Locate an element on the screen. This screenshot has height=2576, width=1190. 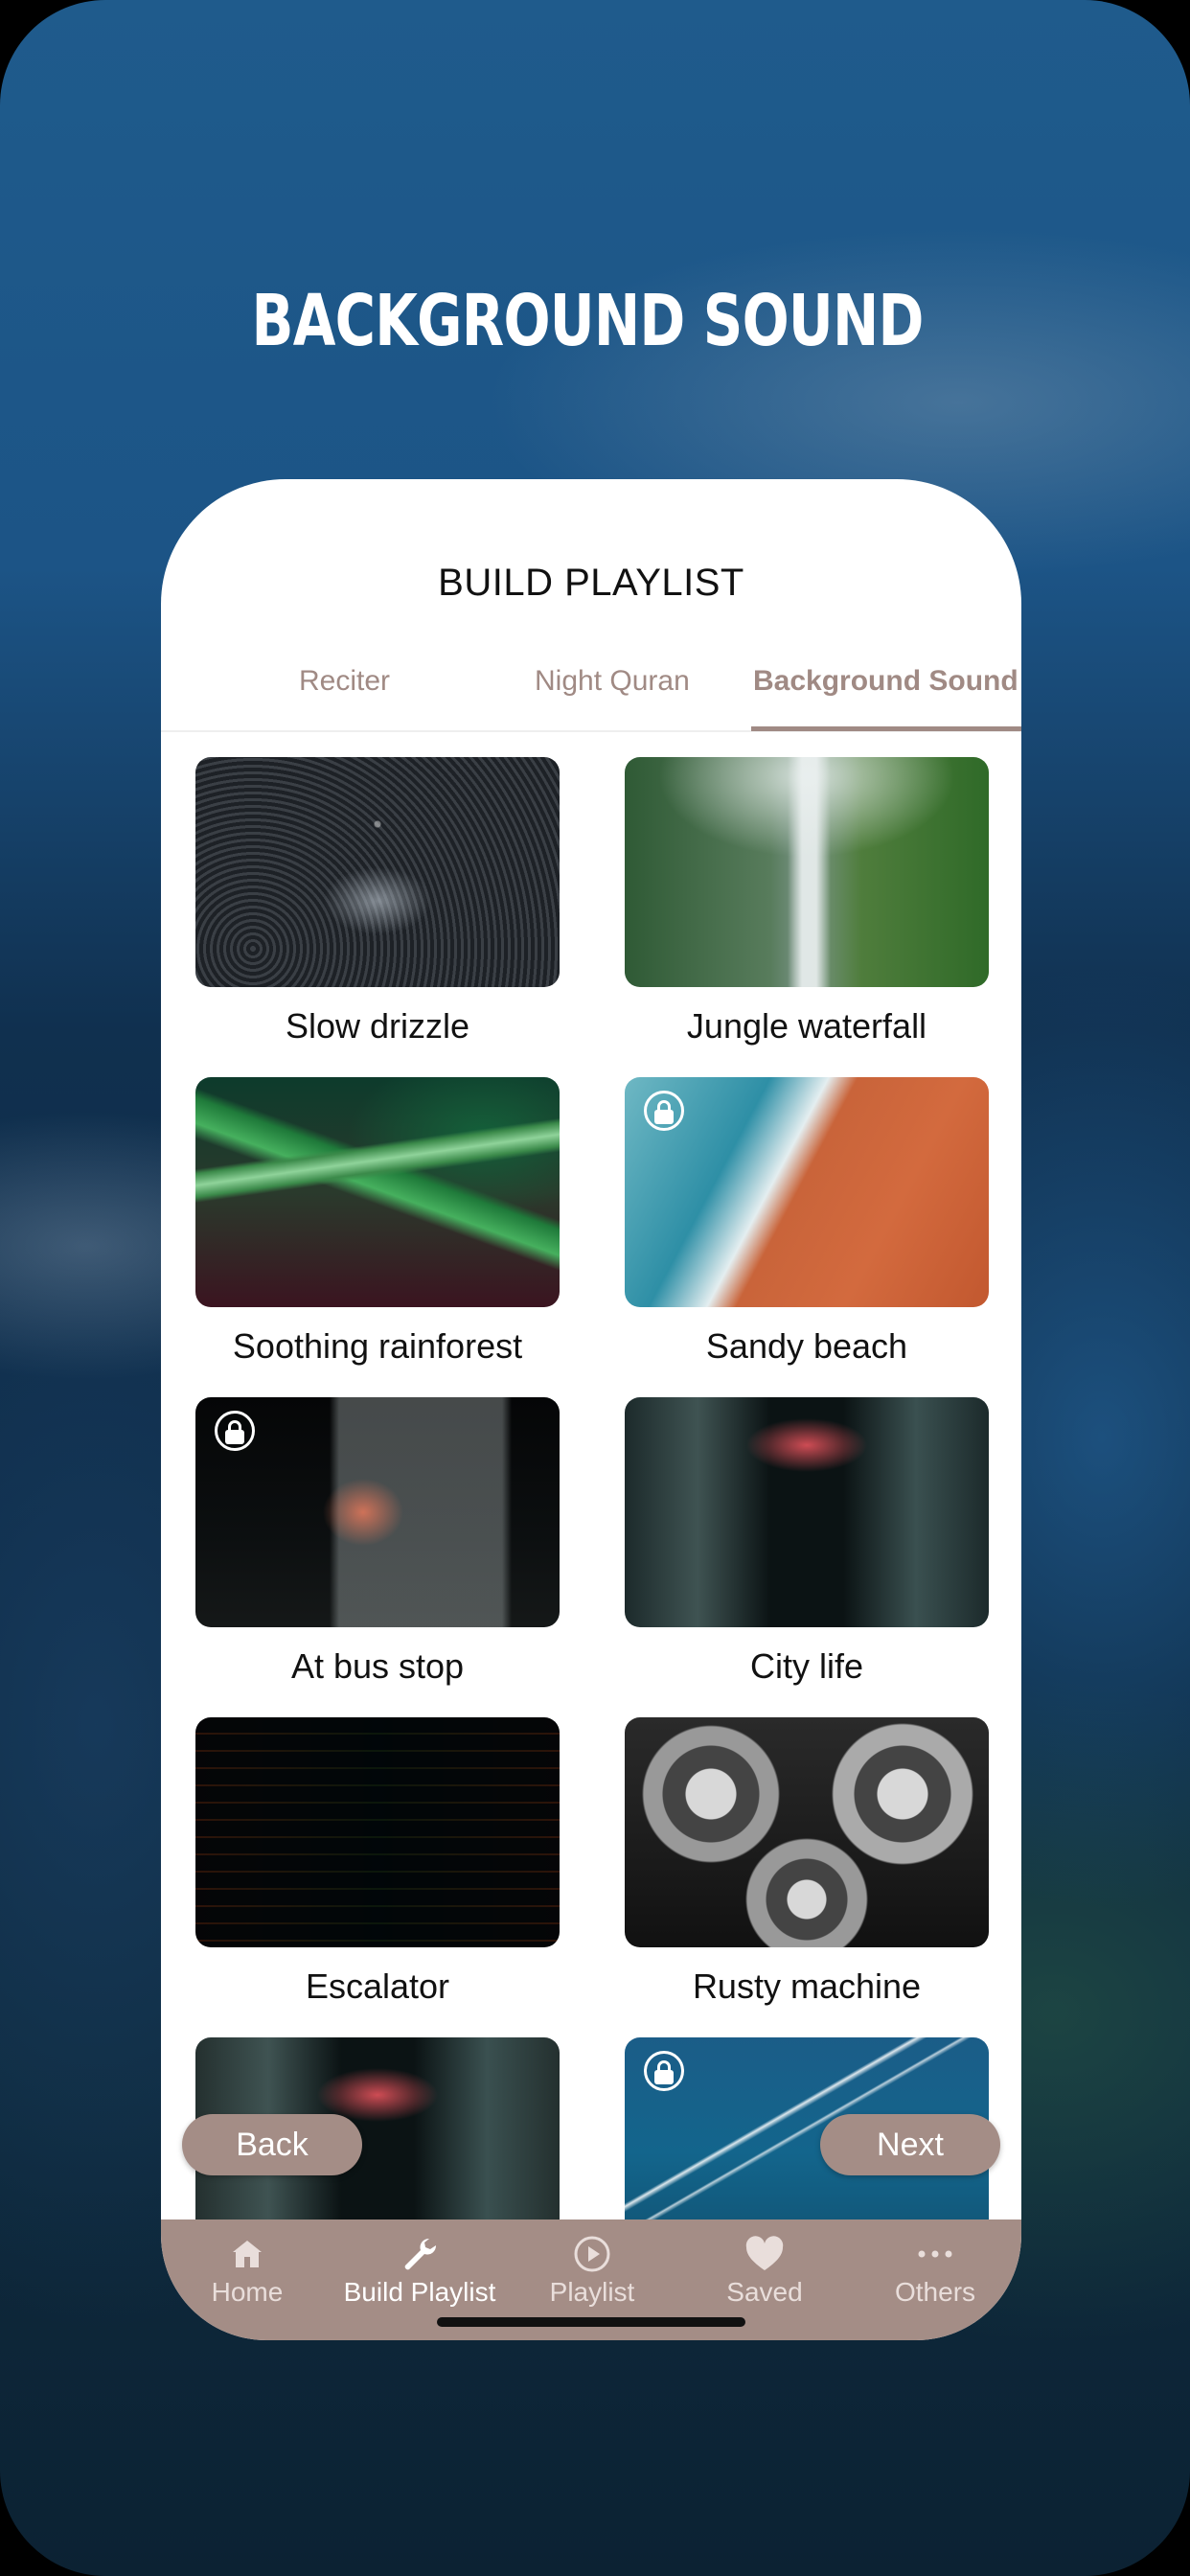
nav-build-playlist: Build Playlist is located at coordinates (420, 2271).